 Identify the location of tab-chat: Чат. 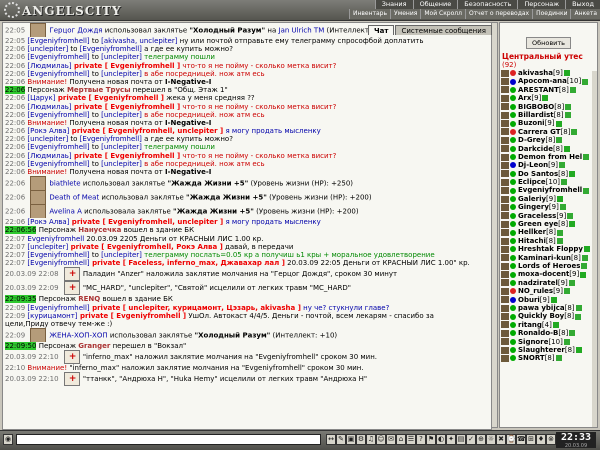
(381, 30).